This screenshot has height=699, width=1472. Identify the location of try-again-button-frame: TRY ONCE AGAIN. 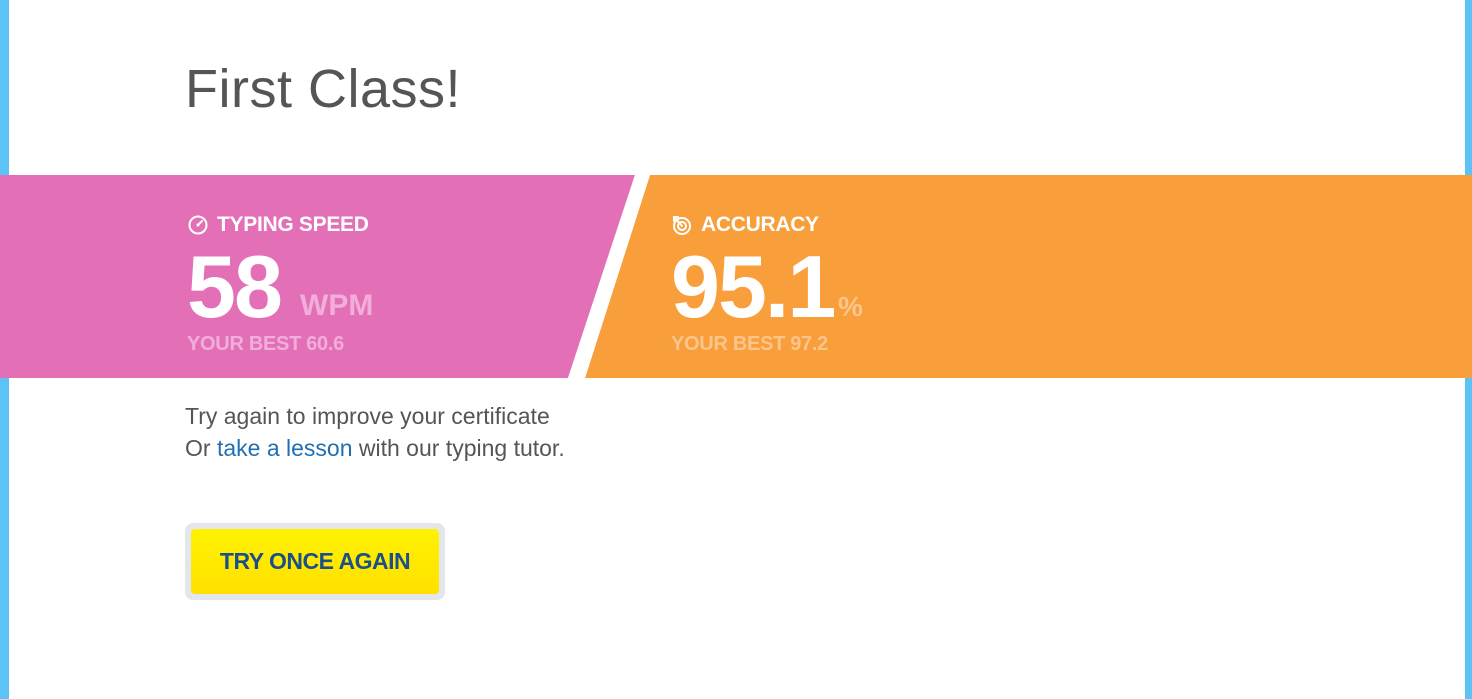
(315, 561).